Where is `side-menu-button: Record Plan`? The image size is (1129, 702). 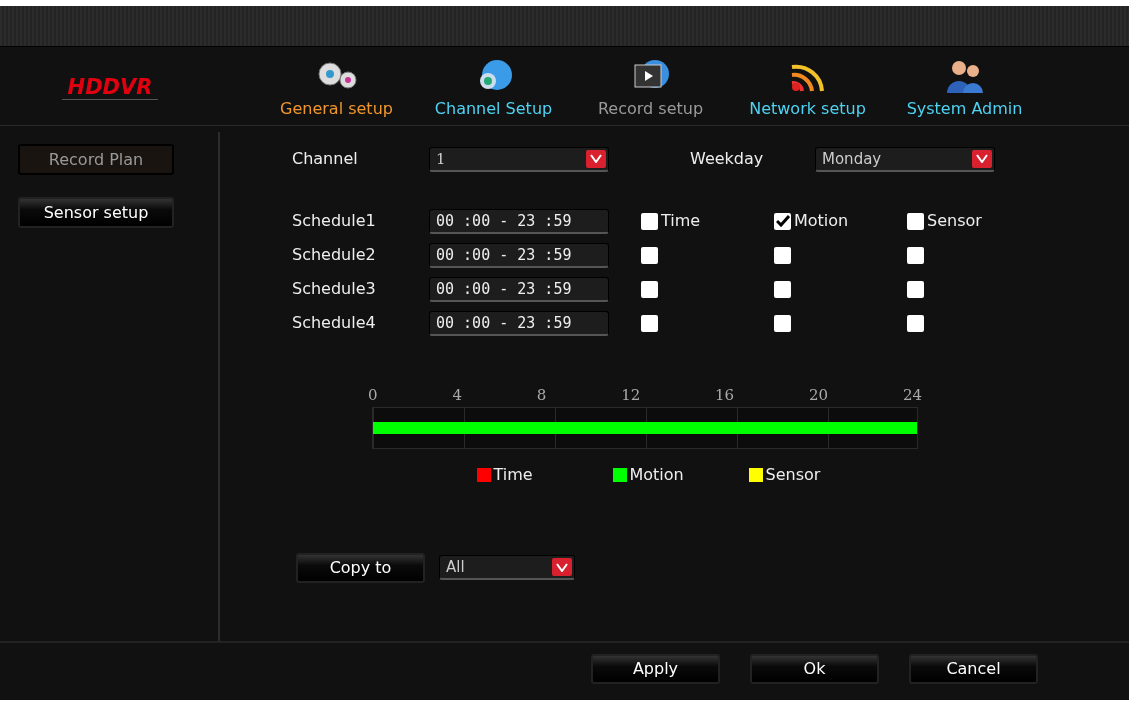
side-menu-button: Record Plan is located at coordinates (96, 160).